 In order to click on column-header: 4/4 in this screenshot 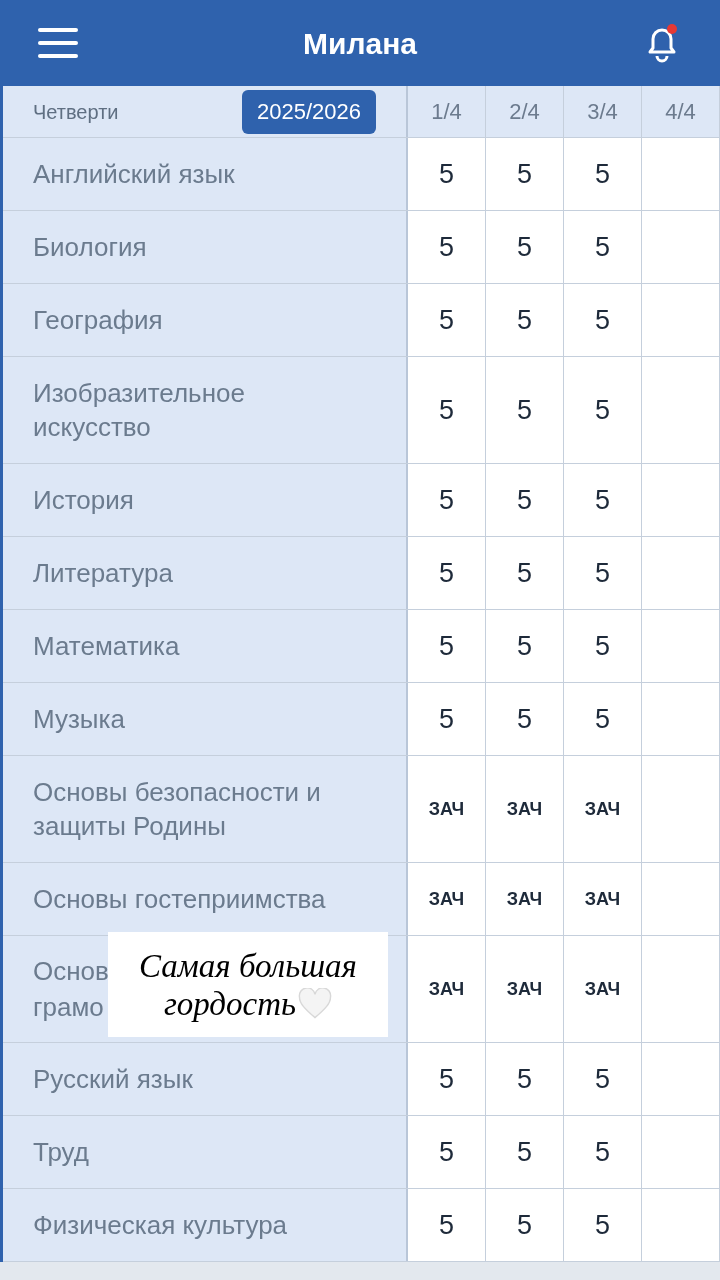, I will do `click(681, 111)`.